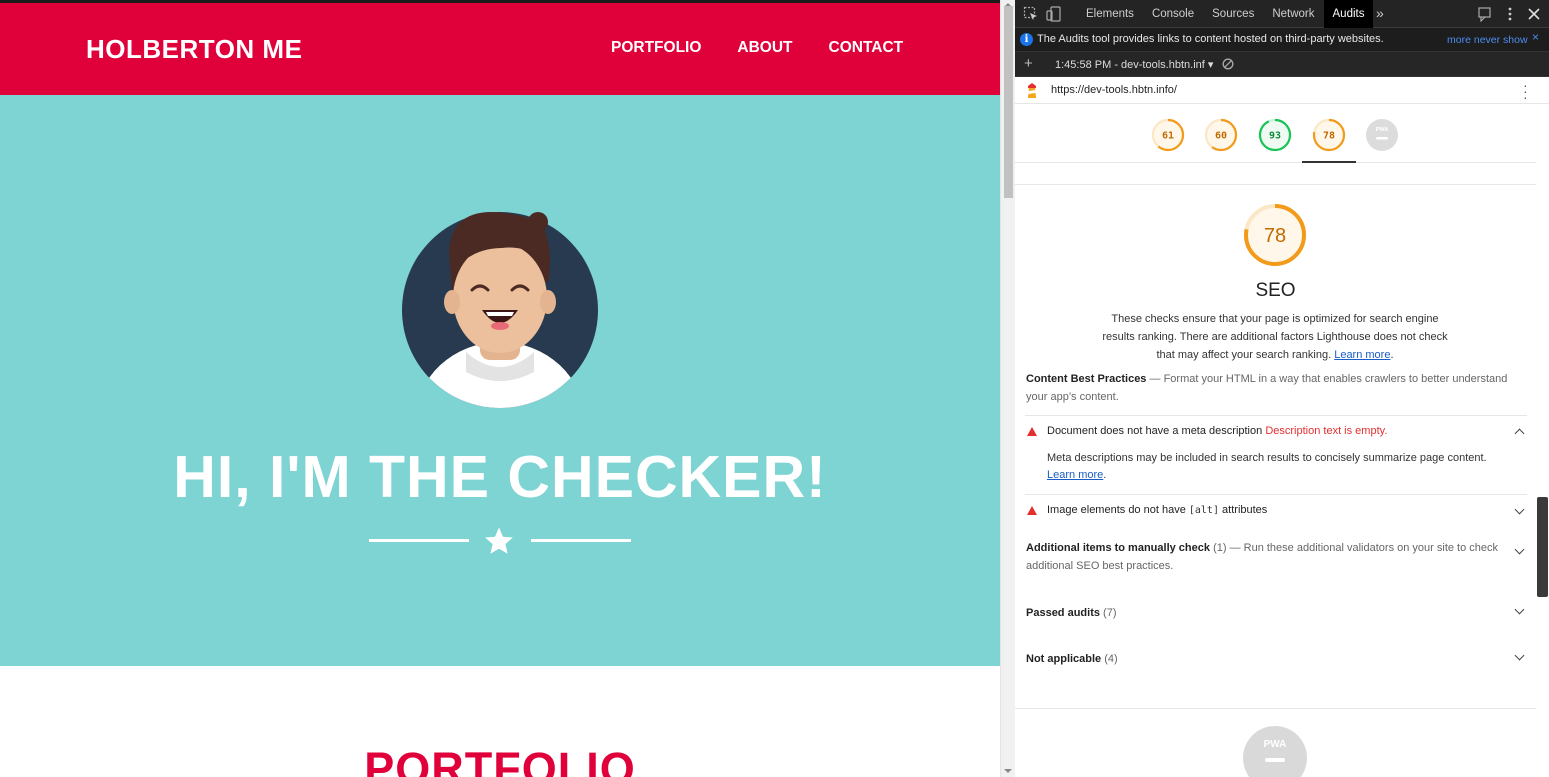 The image size is (1549, 777). What do you see at coordinates (1277, 659) in the screenshot?
I see `not-applicable-group: Not applicable (4)` at bounding box center [1277, 659].